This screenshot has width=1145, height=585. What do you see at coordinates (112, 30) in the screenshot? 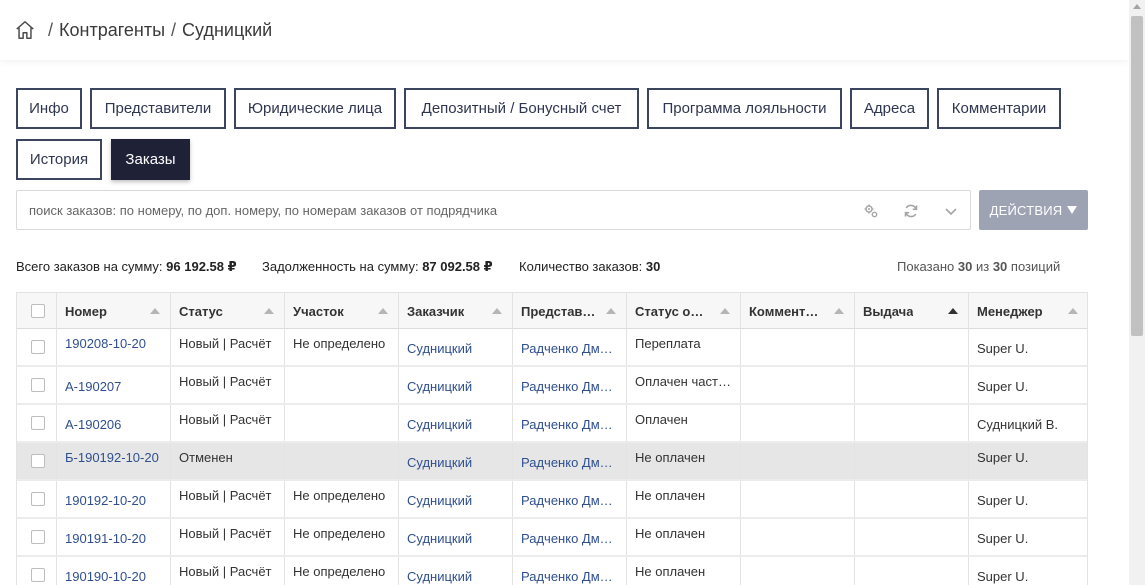
I see `breadcrumb-counterparties: Контрагенты` at bounding box center [112, 30].